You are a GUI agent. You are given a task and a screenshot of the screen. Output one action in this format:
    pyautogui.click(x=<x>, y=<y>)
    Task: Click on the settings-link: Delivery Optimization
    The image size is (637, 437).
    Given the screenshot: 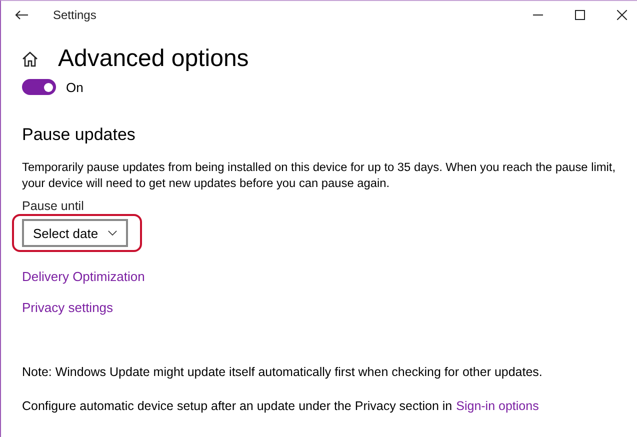 What is the action you would take?
    pyautogui.click(x=83, y=276)
    